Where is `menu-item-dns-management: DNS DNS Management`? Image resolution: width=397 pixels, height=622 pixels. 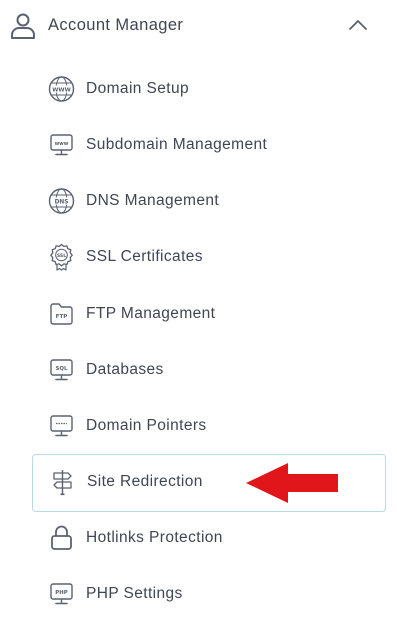 menu-item-dns-management: DNS DNS Management is located at coordinates (208, 201).